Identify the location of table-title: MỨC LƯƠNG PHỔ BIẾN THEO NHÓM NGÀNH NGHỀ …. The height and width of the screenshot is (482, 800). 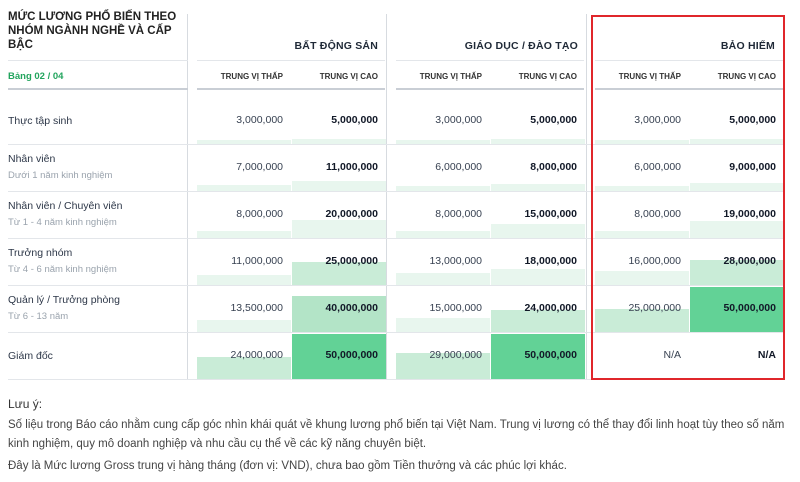
(92, 31).